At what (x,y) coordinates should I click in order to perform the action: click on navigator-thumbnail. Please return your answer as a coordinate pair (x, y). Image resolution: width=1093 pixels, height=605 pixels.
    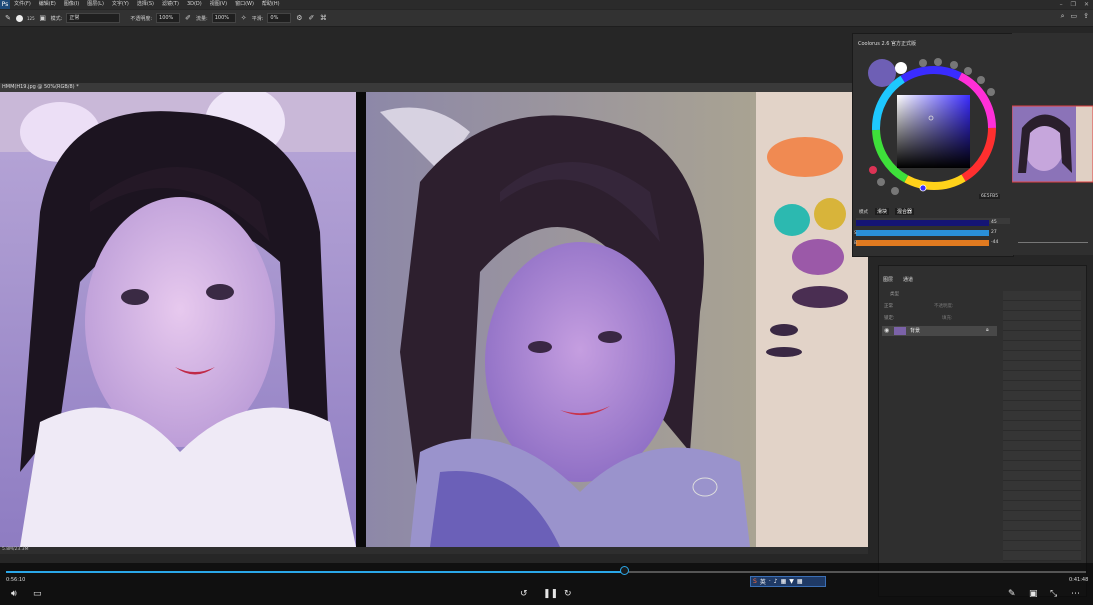
    Looking at the image, I should click on (1052, 144).